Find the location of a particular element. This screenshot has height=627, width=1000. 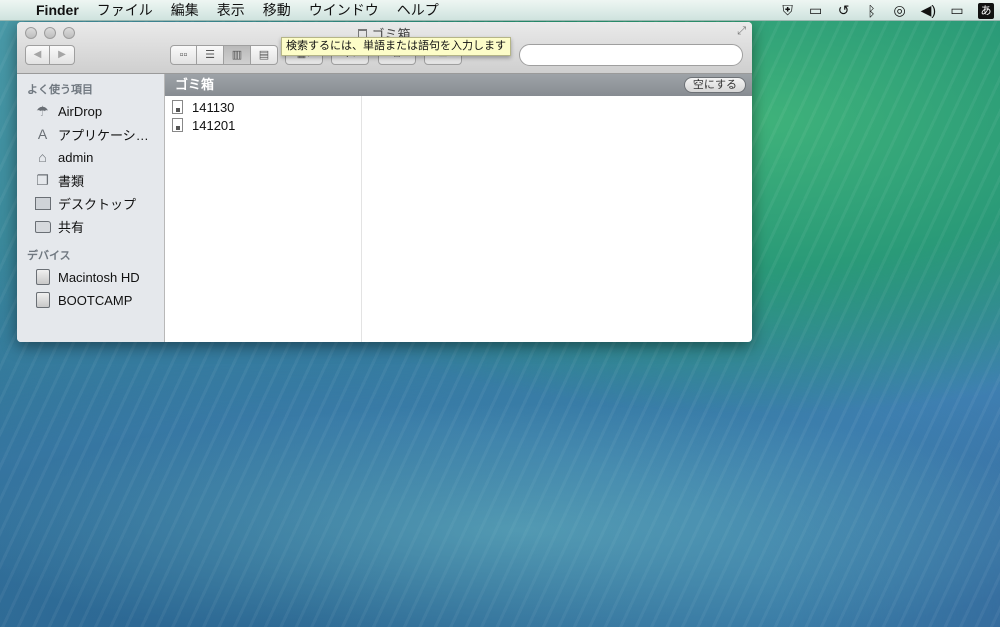

sidebar-item-admin: ⌂ admin is located at coordinates (90, 157).